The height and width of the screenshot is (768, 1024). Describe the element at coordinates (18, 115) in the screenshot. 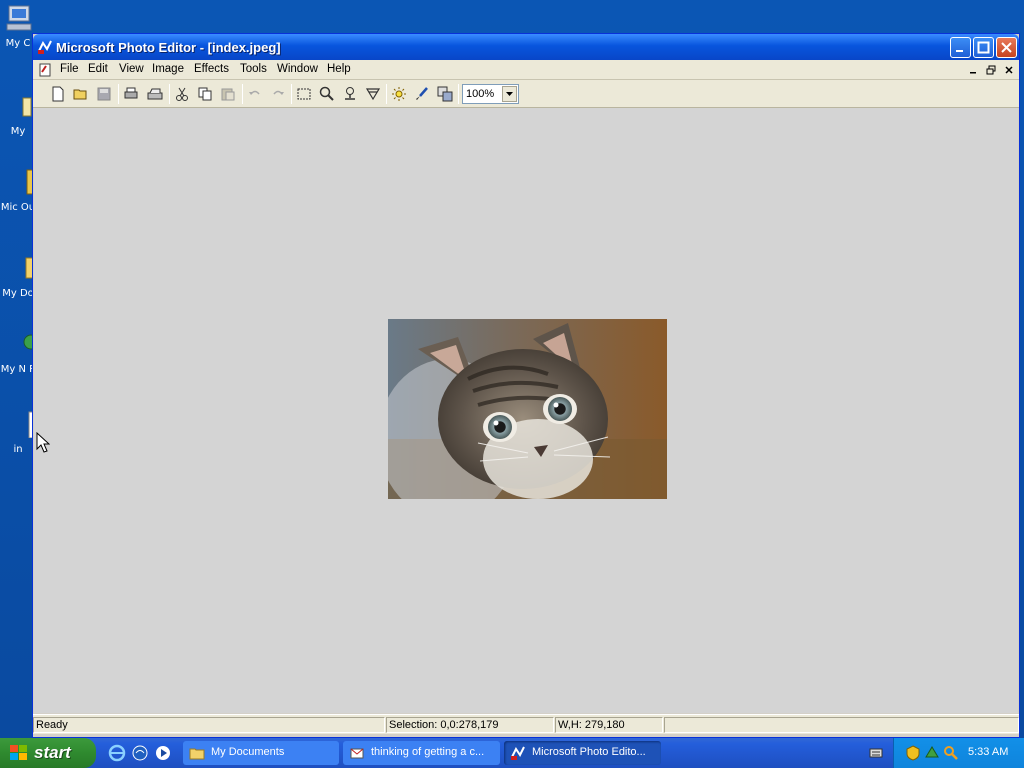

I see `desktop-icon-my-documents: My` at that location.